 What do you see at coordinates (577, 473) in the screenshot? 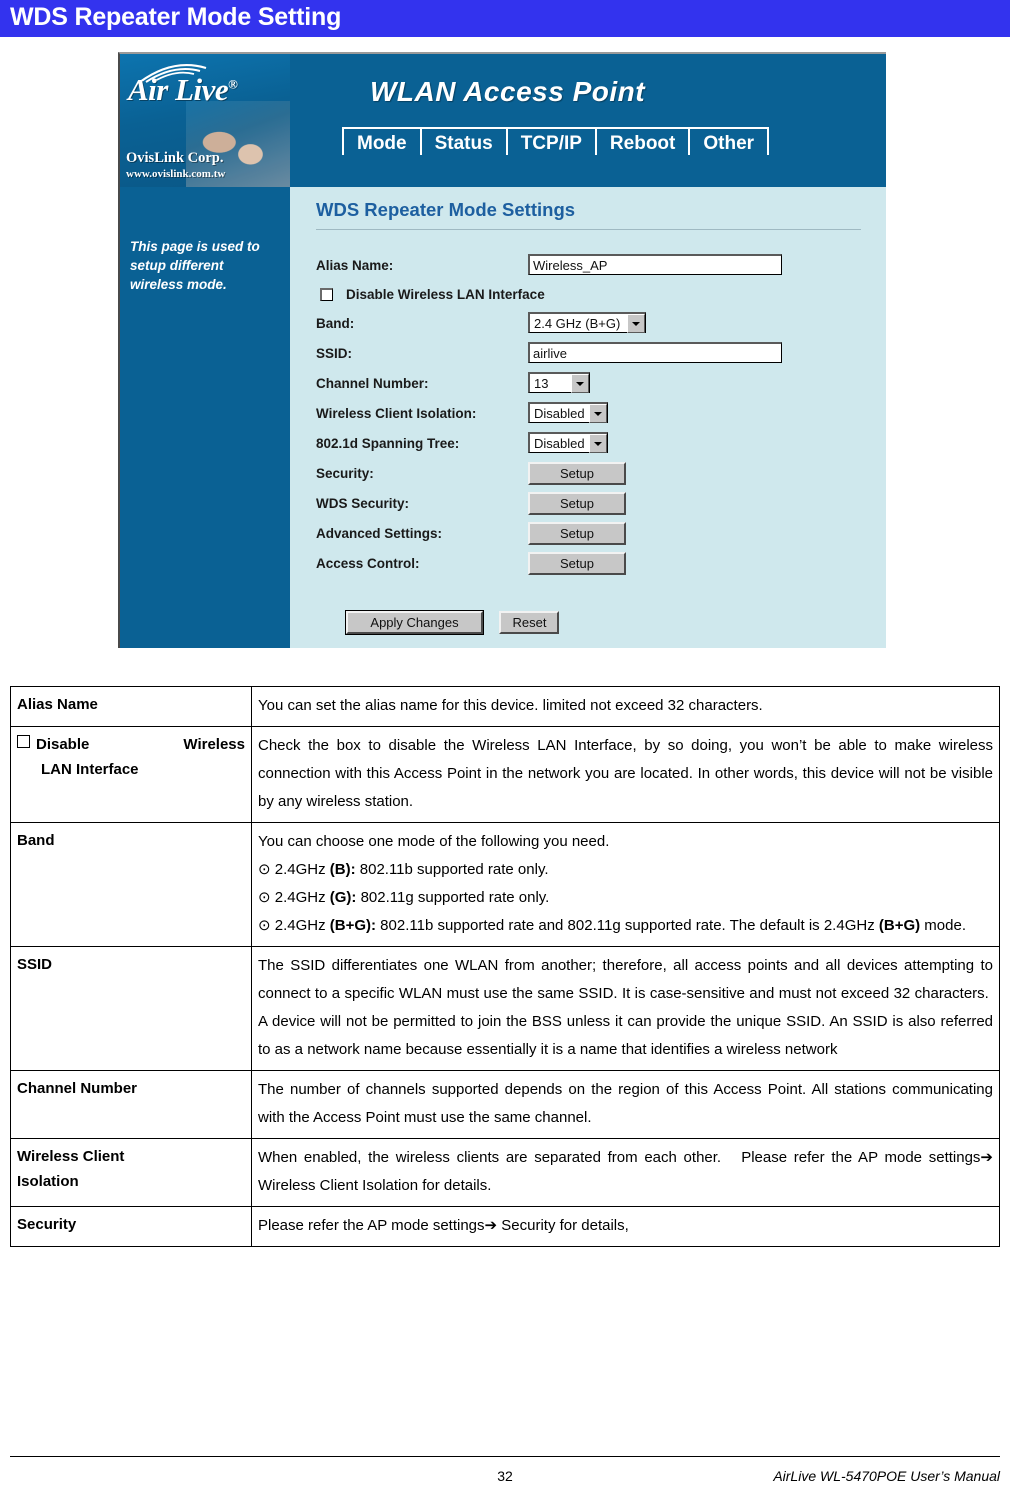
I see `security-setup-button: Setup` at bounding box center [577, 473].